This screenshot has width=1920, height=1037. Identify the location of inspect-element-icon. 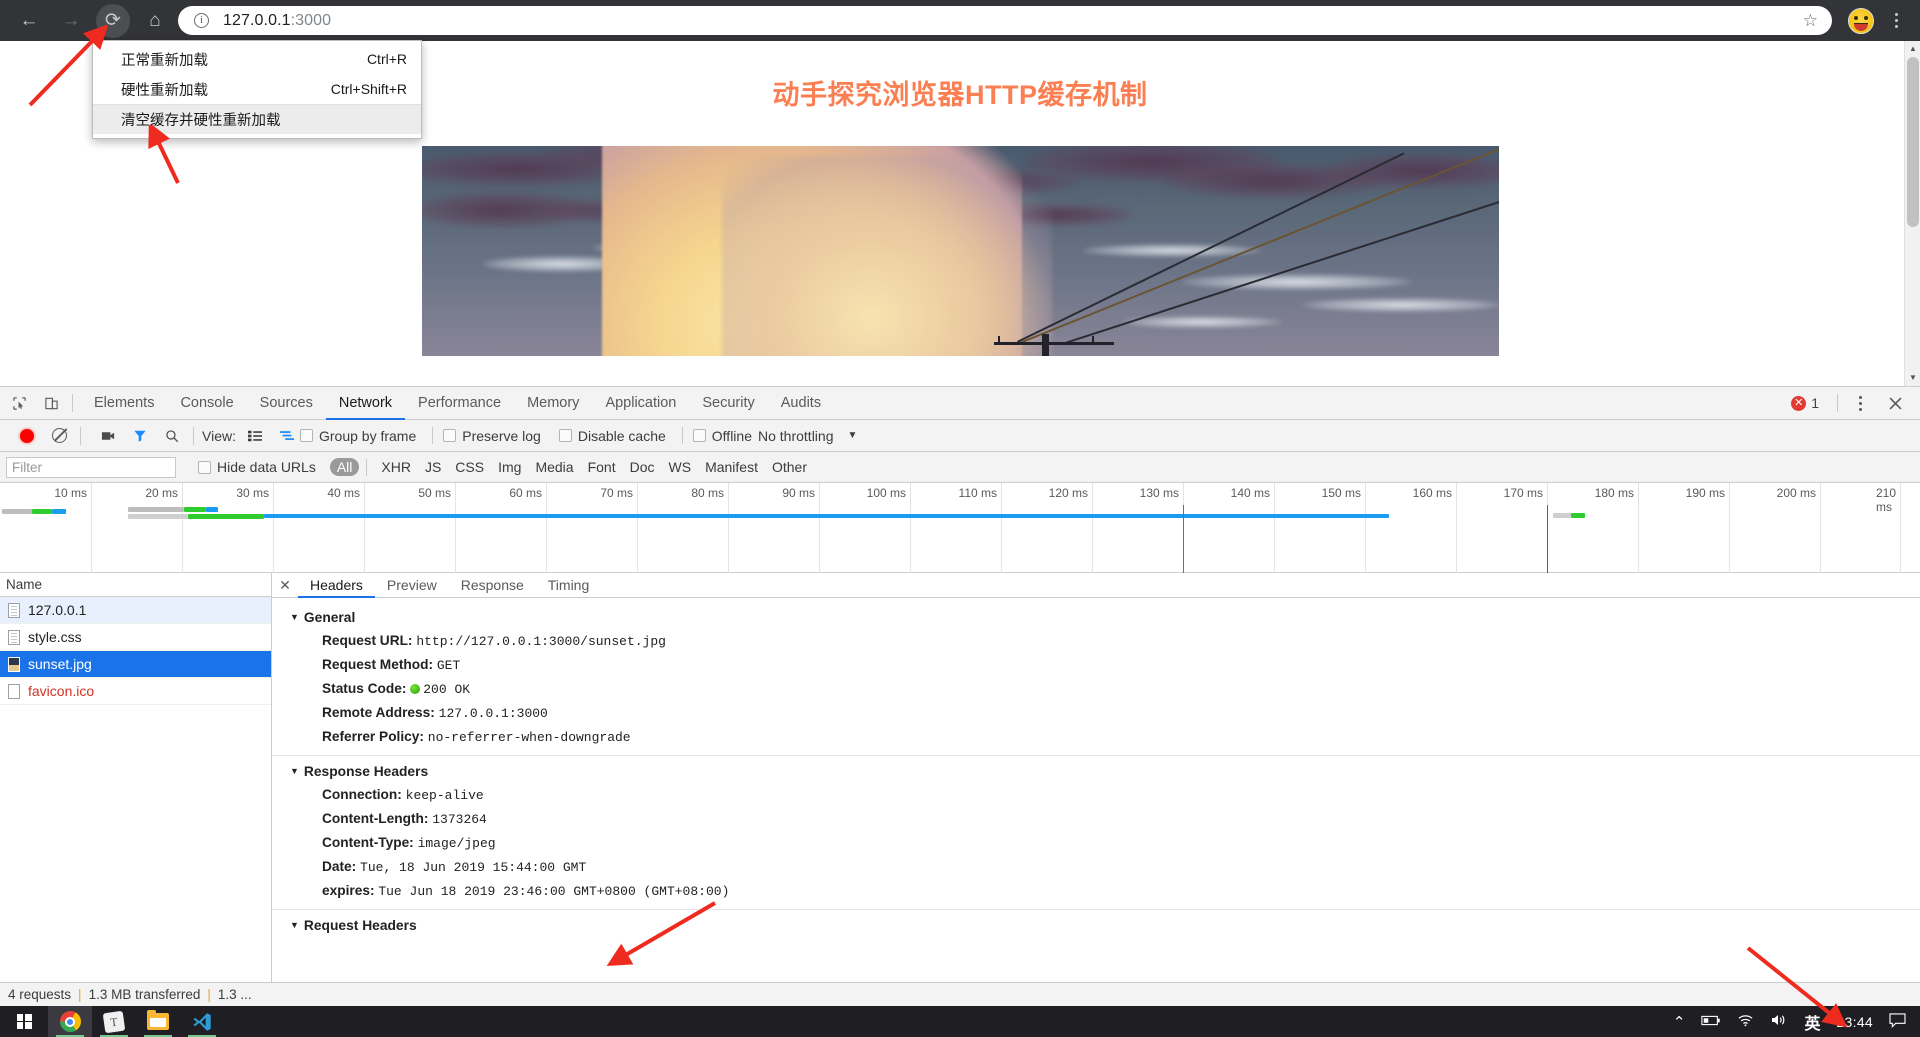
(19, 403).